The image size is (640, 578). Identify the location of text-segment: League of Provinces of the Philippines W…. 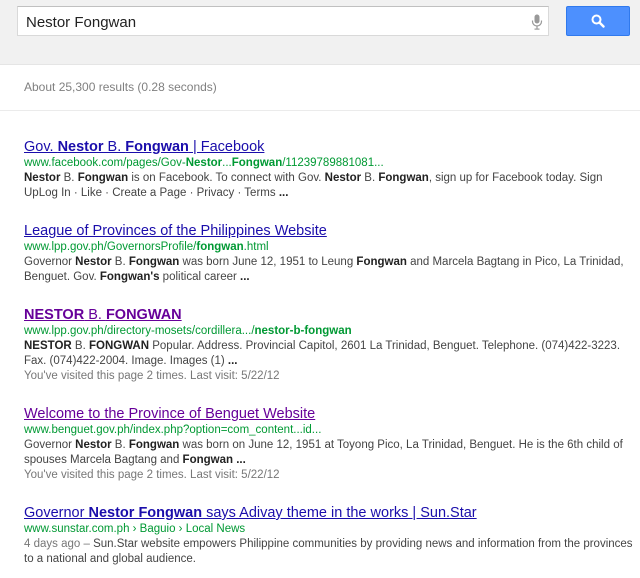
(175, 231).